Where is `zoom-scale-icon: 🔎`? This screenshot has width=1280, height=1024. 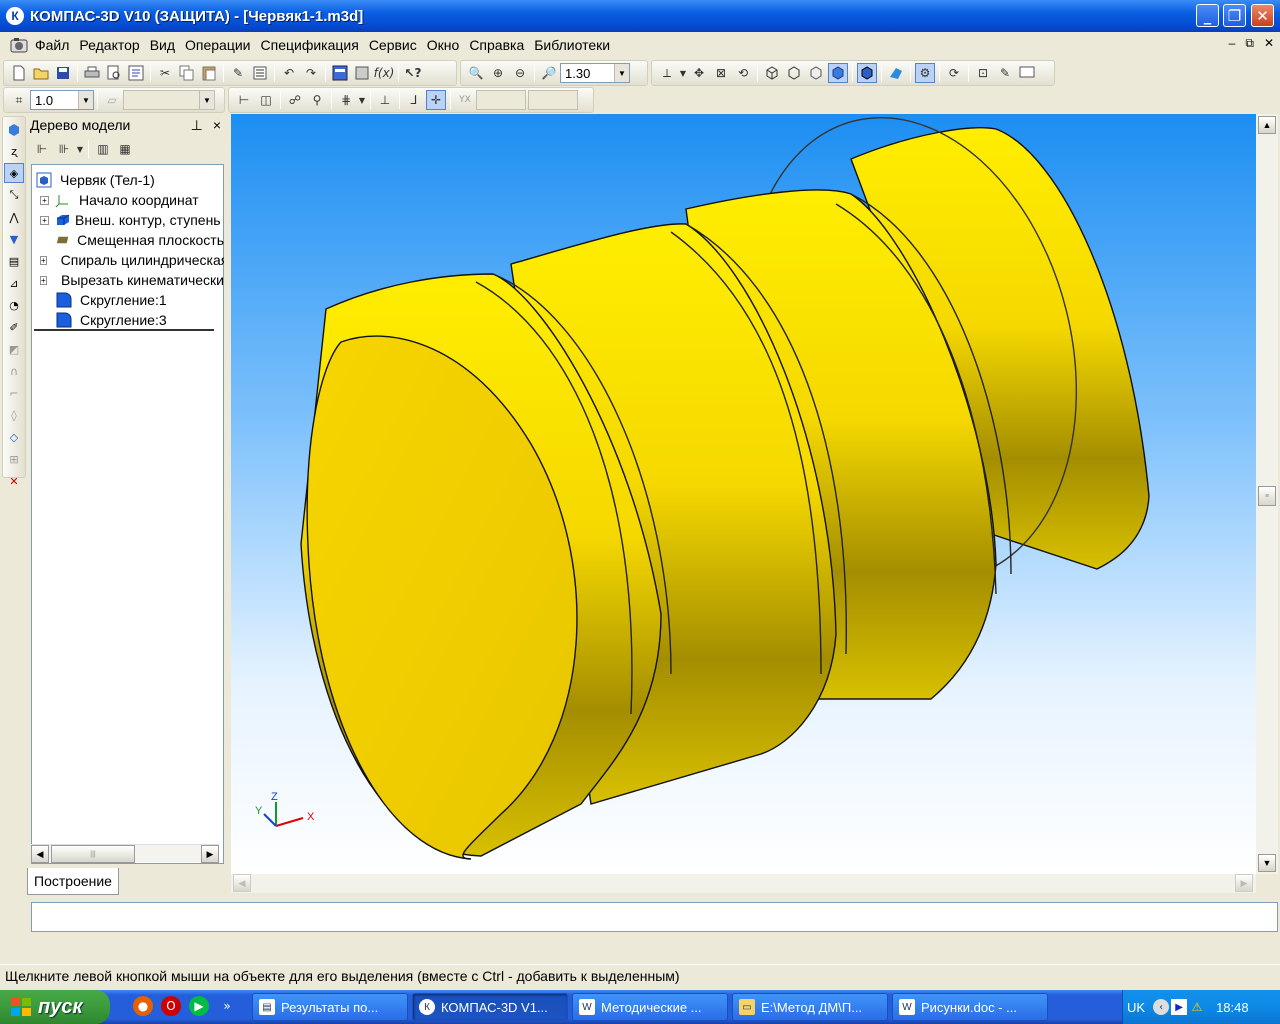
zoom-scale-icon: 🔎 is located at coordinates (549, 73).